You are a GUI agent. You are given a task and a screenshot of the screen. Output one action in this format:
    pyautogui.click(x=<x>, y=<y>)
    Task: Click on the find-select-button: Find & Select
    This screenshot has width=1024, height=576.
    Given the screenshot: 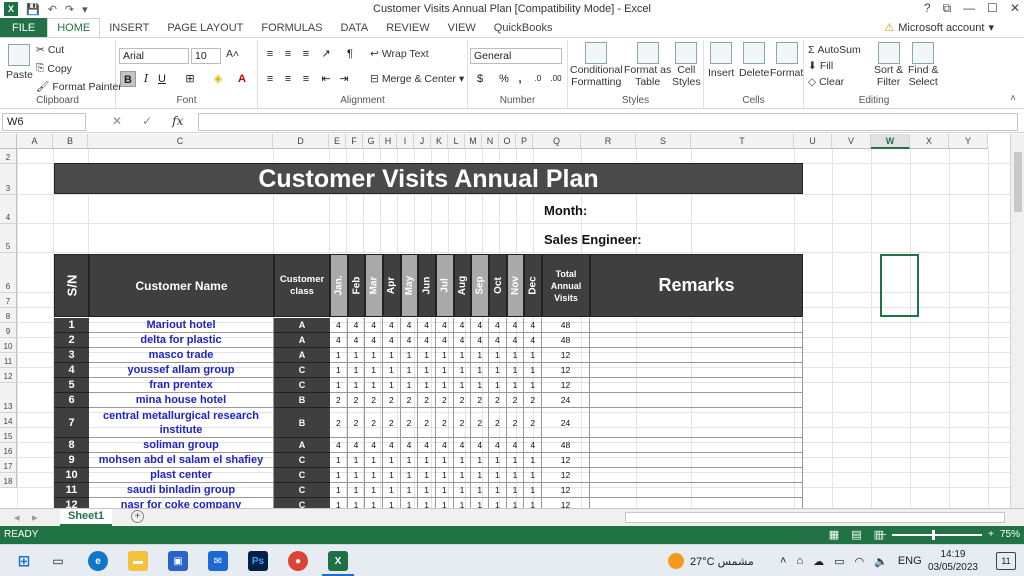 What is the action you would take?
    pyautogui.click(x=923, y=65)
    